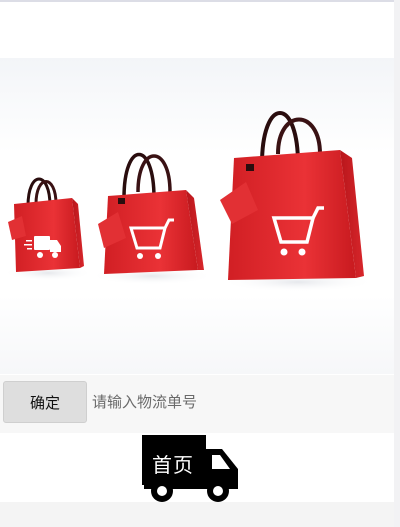 The image size is (400, 527). Describe the element at coordinates (197, 514) in the screenshot. I see `bottom-strip` at that location.